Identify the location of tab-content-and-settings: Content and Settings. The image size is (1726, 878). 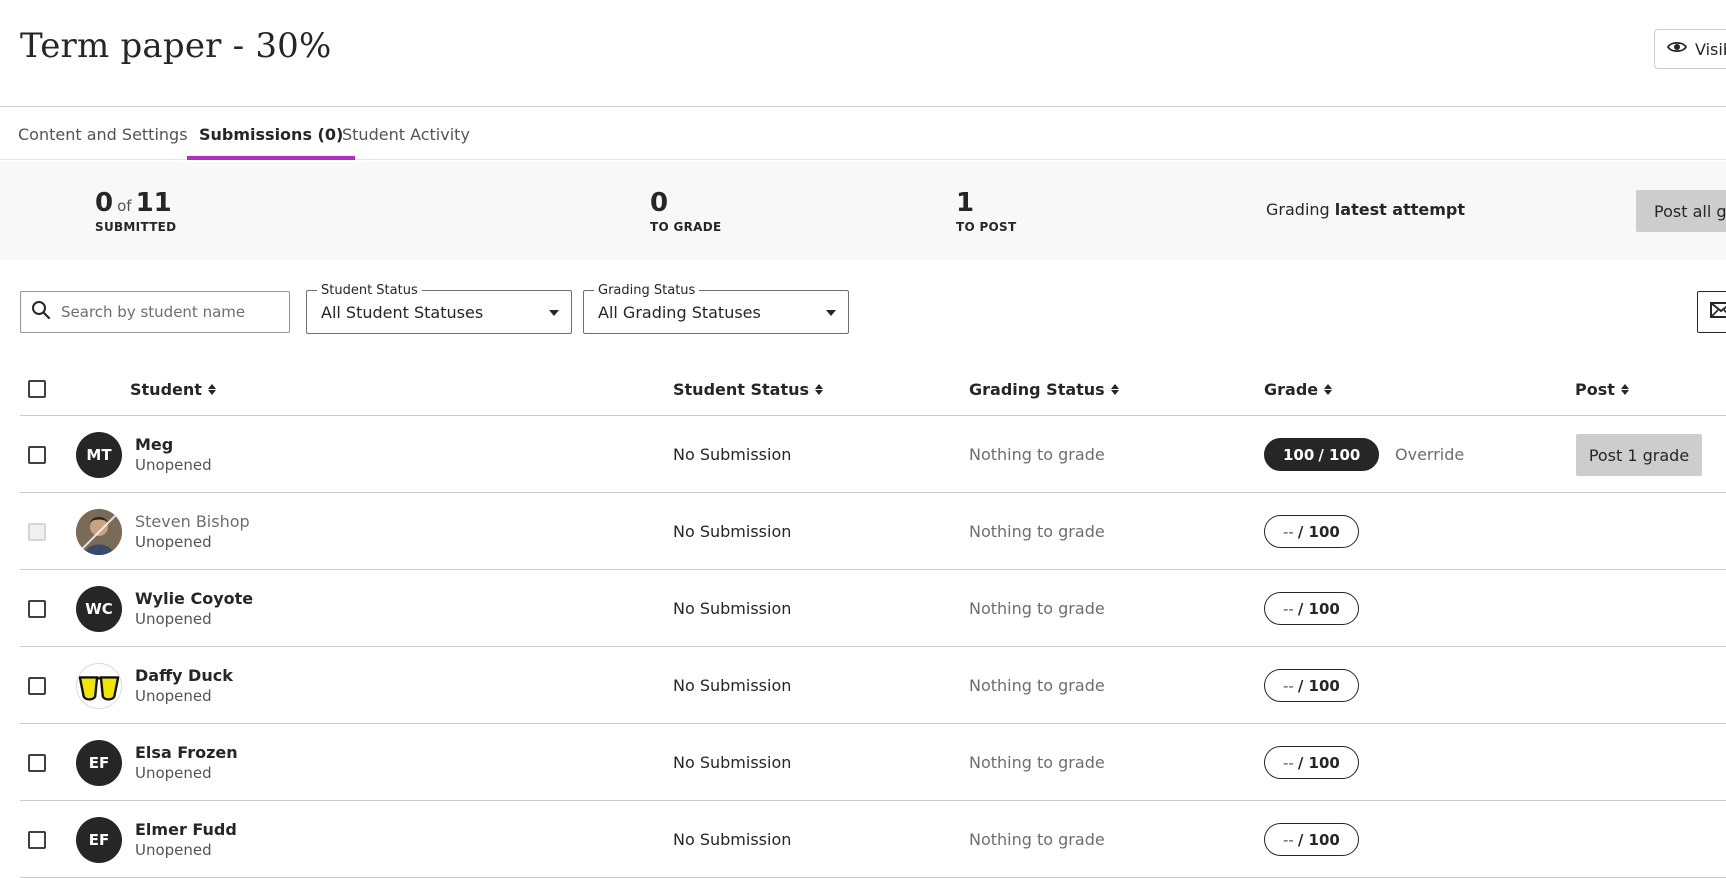
(103, 134).